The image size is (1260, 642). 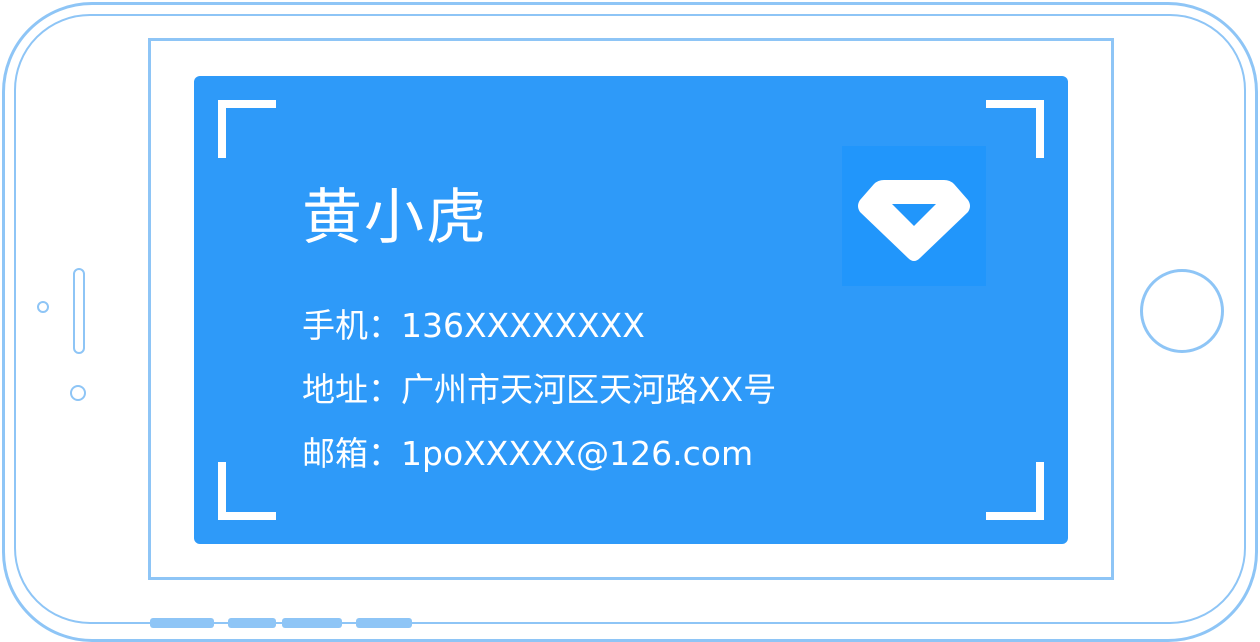 What do you see at coordinates (78, 393) in the screenshot?
I see `front-camera-dot` at bounding box center [78, 393].